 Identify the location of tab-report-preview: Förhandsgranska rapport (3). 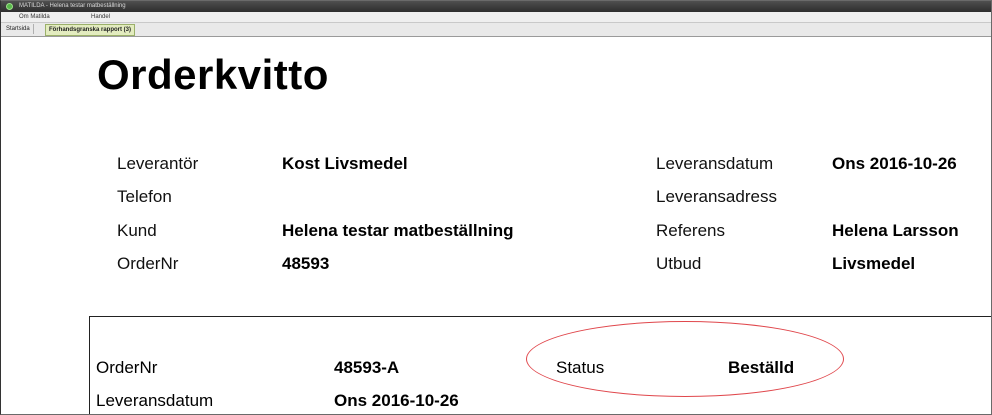
(90, 30).